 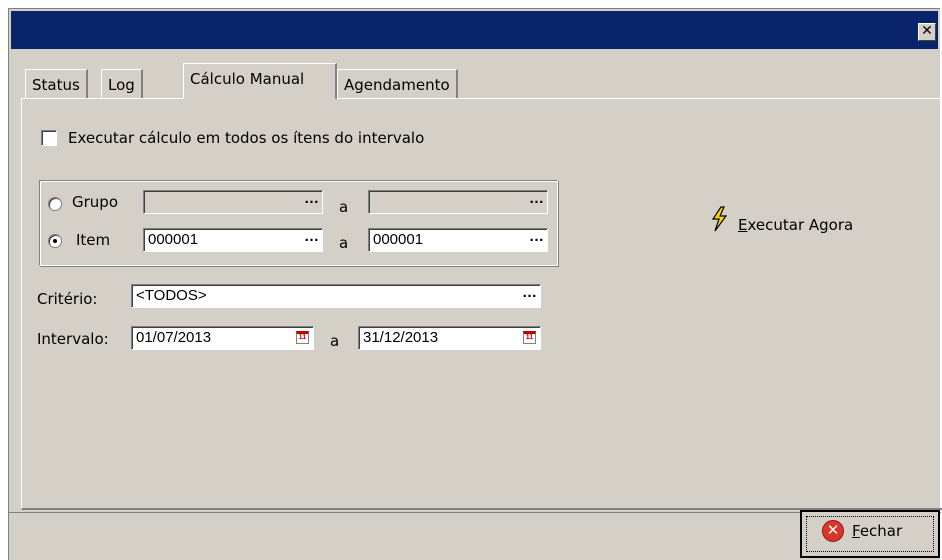 I want to click on execute-now-button: Executar Agora, so click(x=795, y=225).